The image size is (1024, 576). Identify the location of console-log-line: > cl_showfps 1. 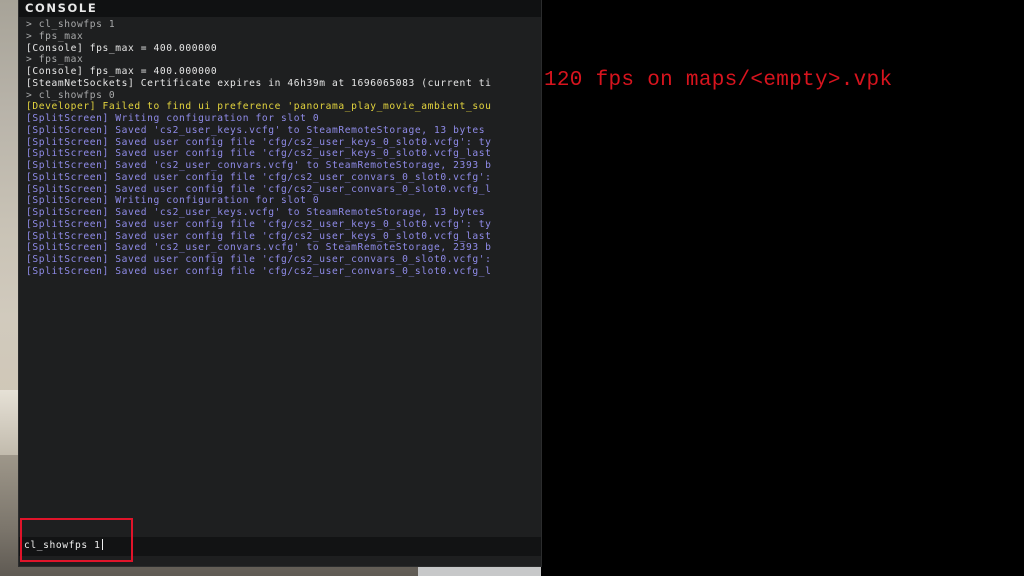
(71, 24).